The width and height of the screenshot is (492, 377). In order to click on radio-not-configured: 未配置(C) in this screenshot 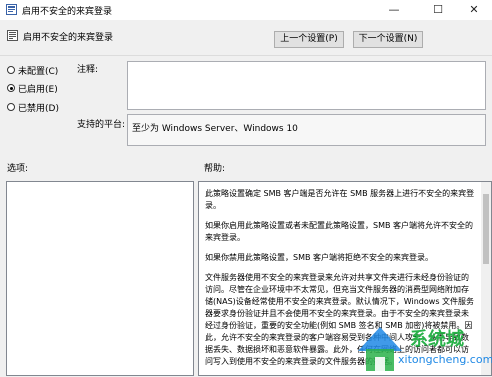, I will do `click(33, 70)`.